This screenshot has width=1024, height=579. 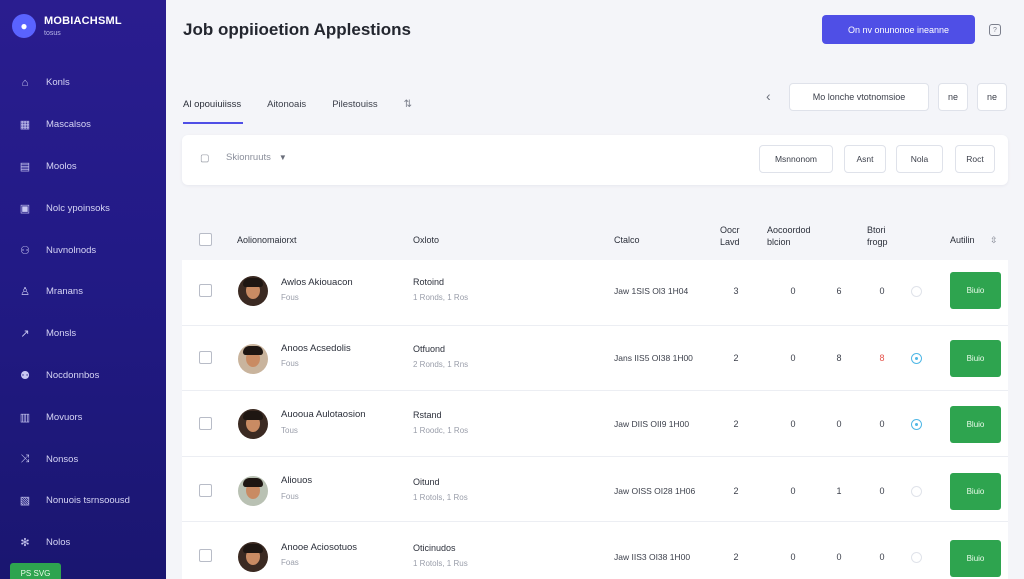 What do you see at coordinates (962, 240) in the screenshot?
I see `header-actions: Autilin` at bounding box center [962, 240].